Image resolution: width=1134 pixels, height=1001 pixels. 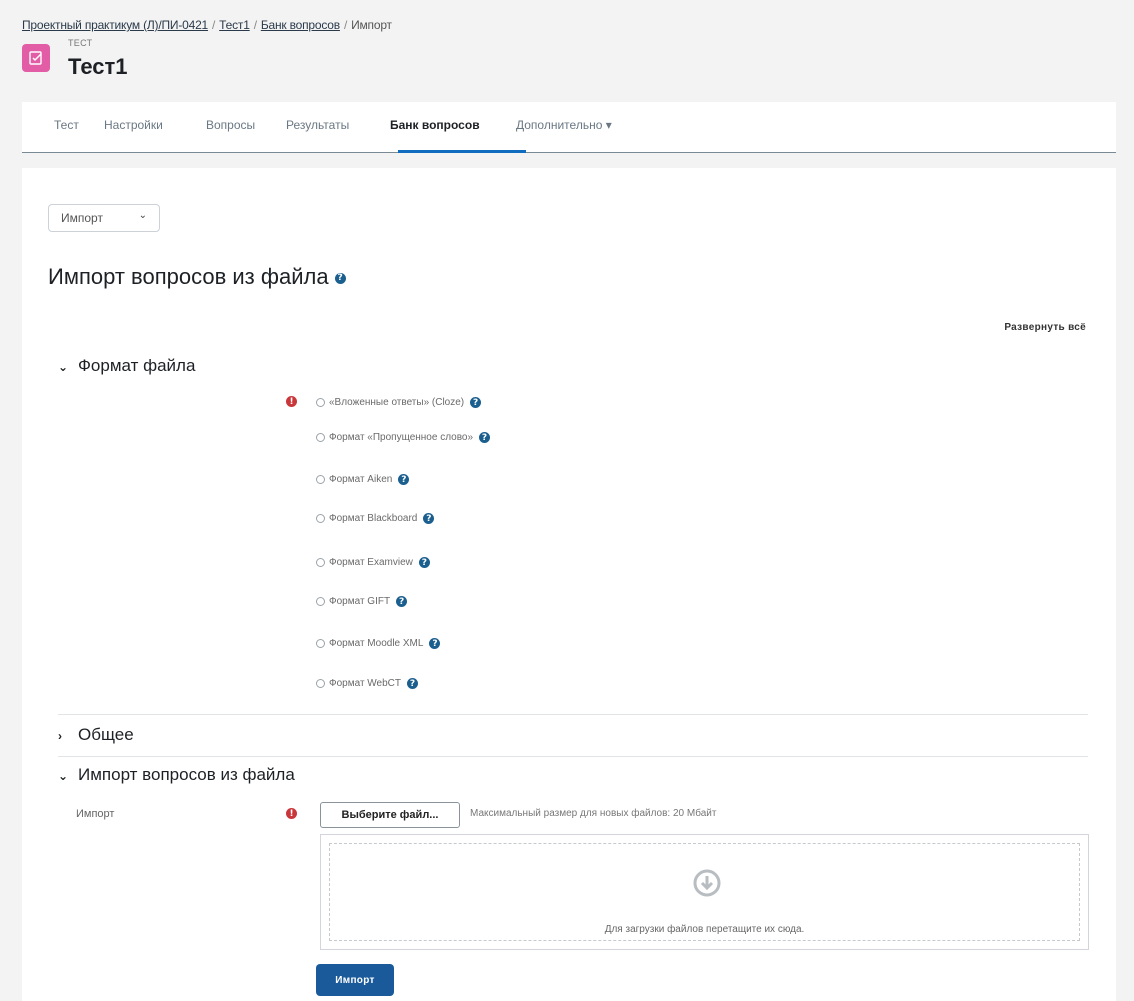 I want to click on import-heading: Импорт вопросов из файла?, so click(x=197, y=277).